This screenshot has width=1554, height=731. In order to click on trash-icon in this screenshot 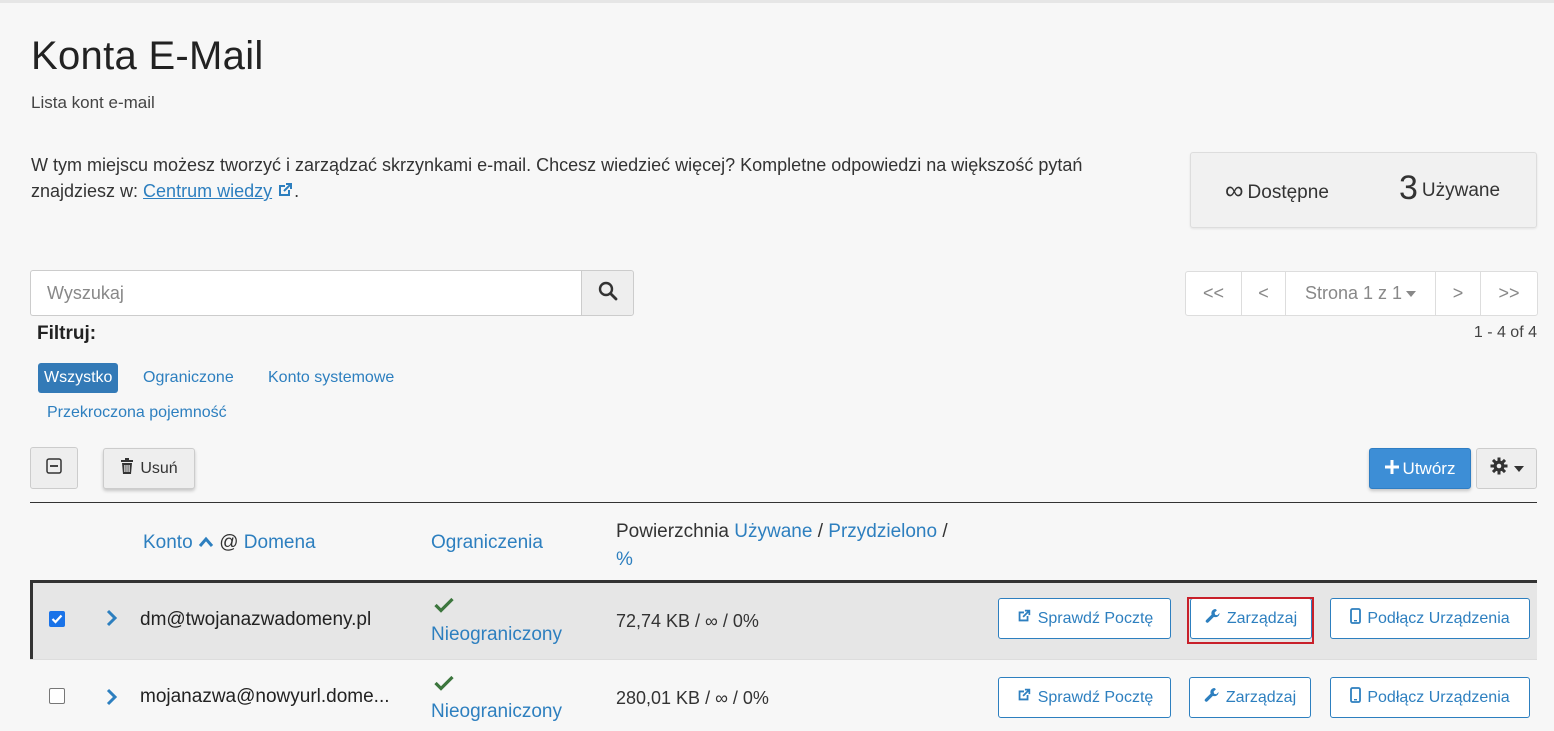, I will do `click(127, 468)`.